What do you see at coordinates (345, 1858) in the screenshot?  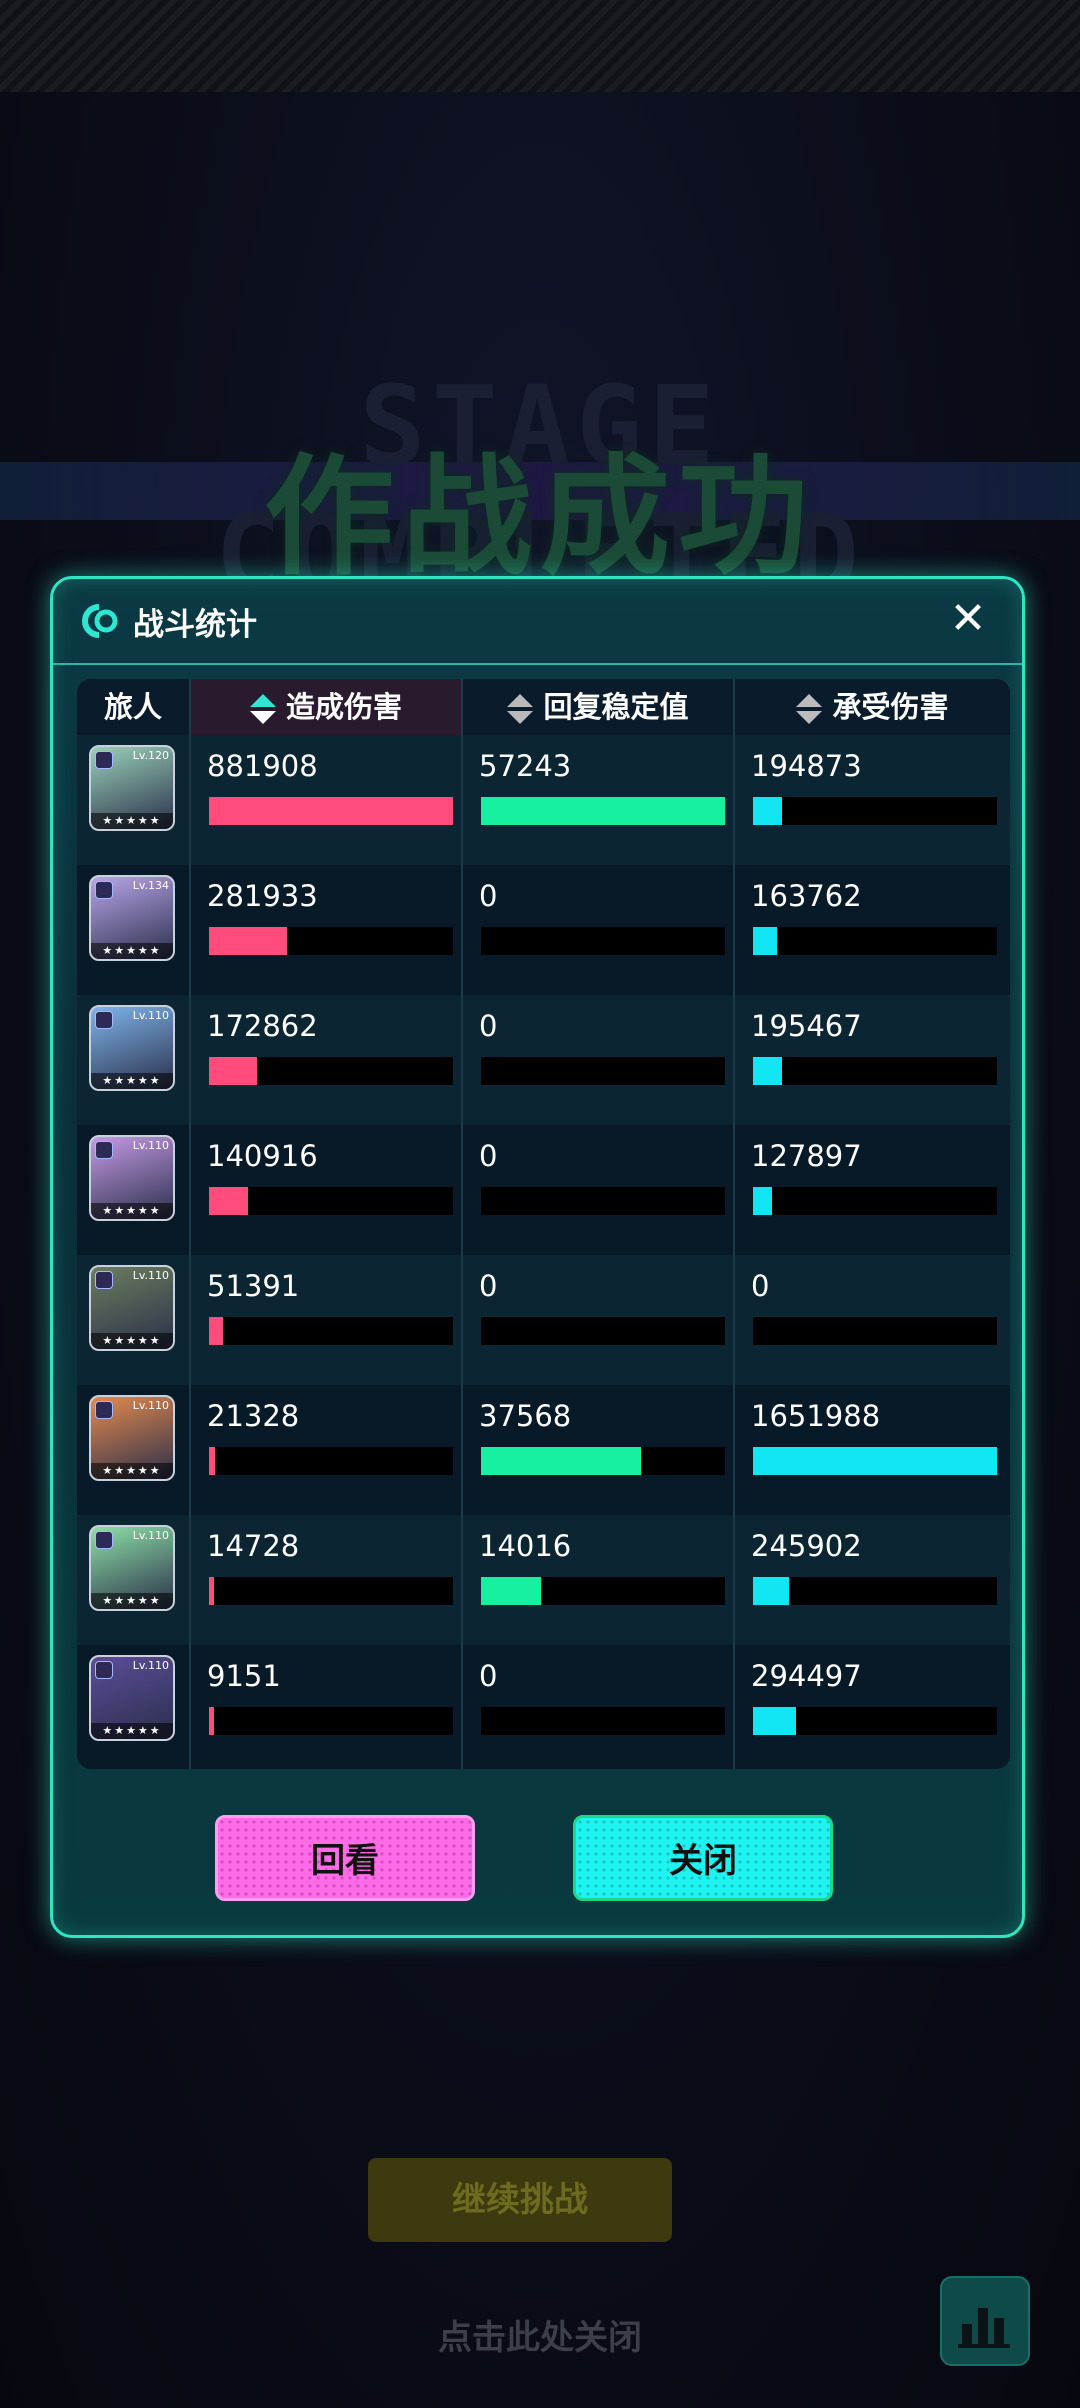 I see `replay-button: 回看` at bounding box center [345, 1858].